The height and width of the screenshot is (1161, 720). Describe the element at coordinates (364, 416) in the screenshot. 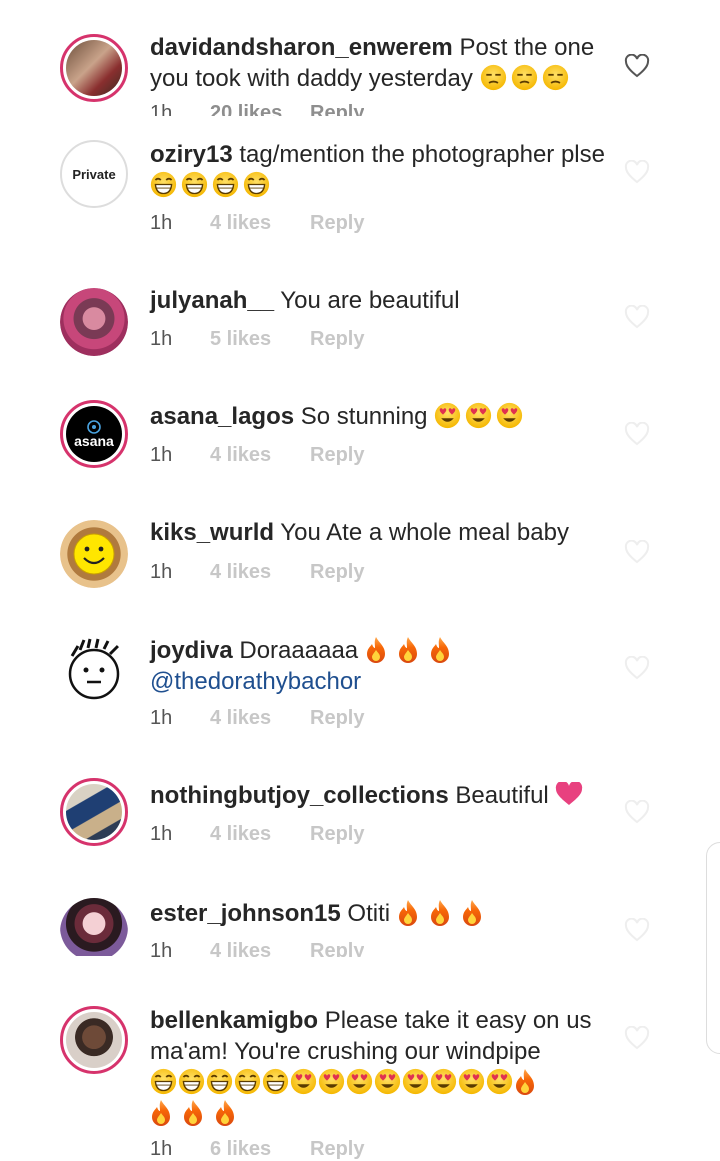

I see `comment-text: So stunning` at that location.